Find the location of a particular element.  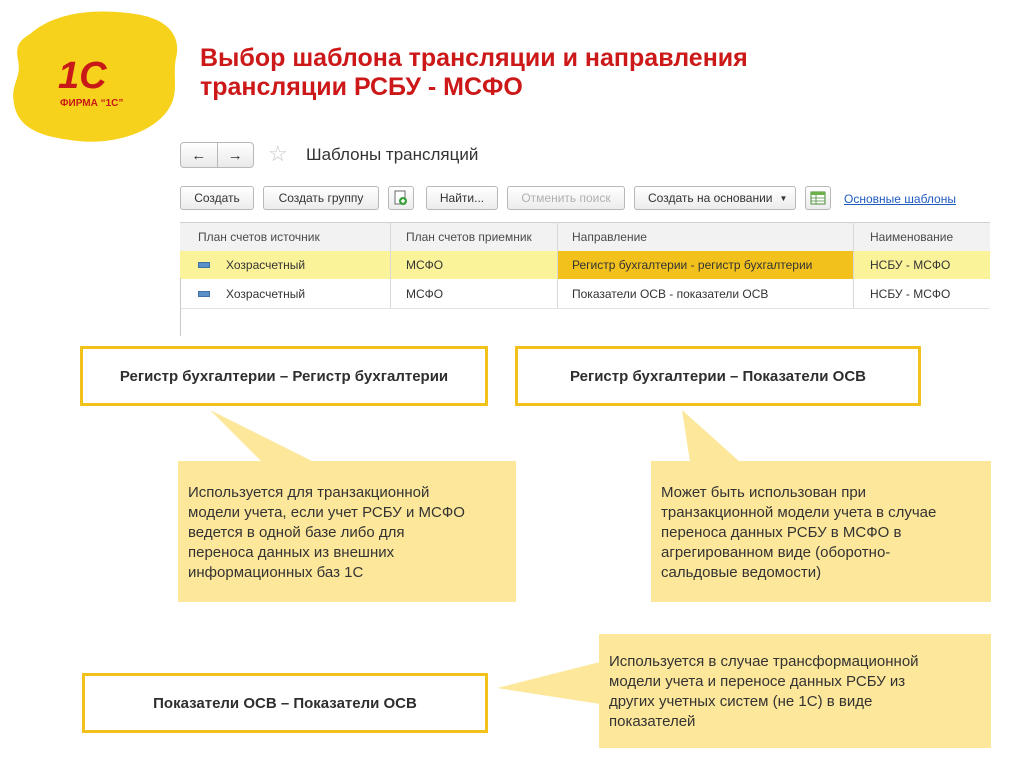

callout-tail-reg-reg is located at coordinates (262, 436).